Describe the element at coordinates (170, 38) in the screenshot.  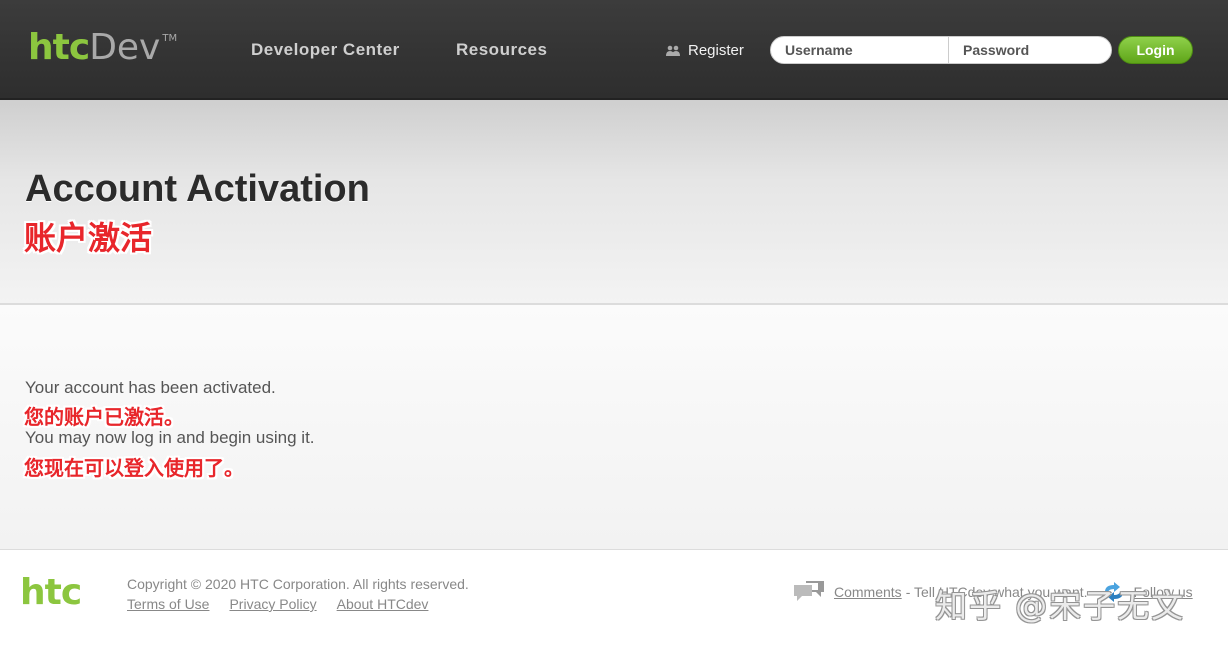
I see `logo-tm: TM` at that location.